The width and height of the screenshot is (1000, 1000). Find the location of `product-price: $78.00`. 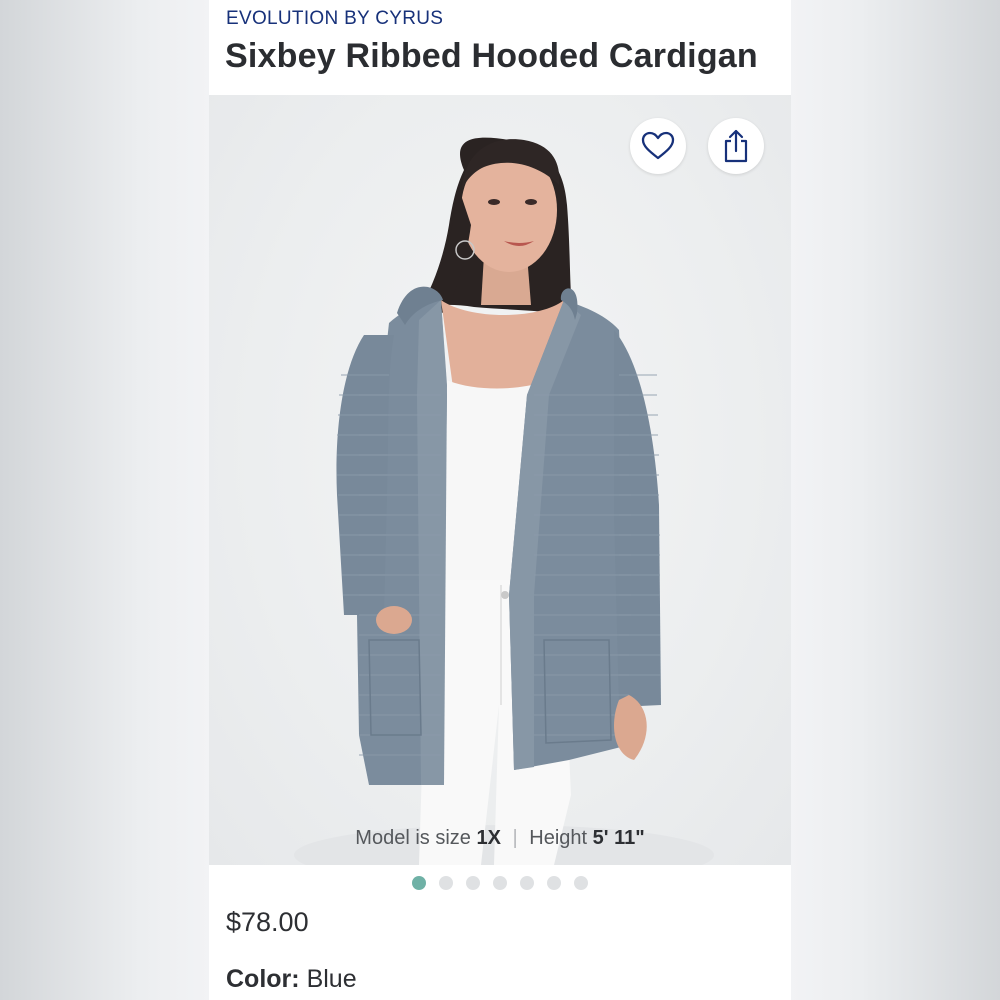

product-price: $78.00 is located at coordinates (267, 922).